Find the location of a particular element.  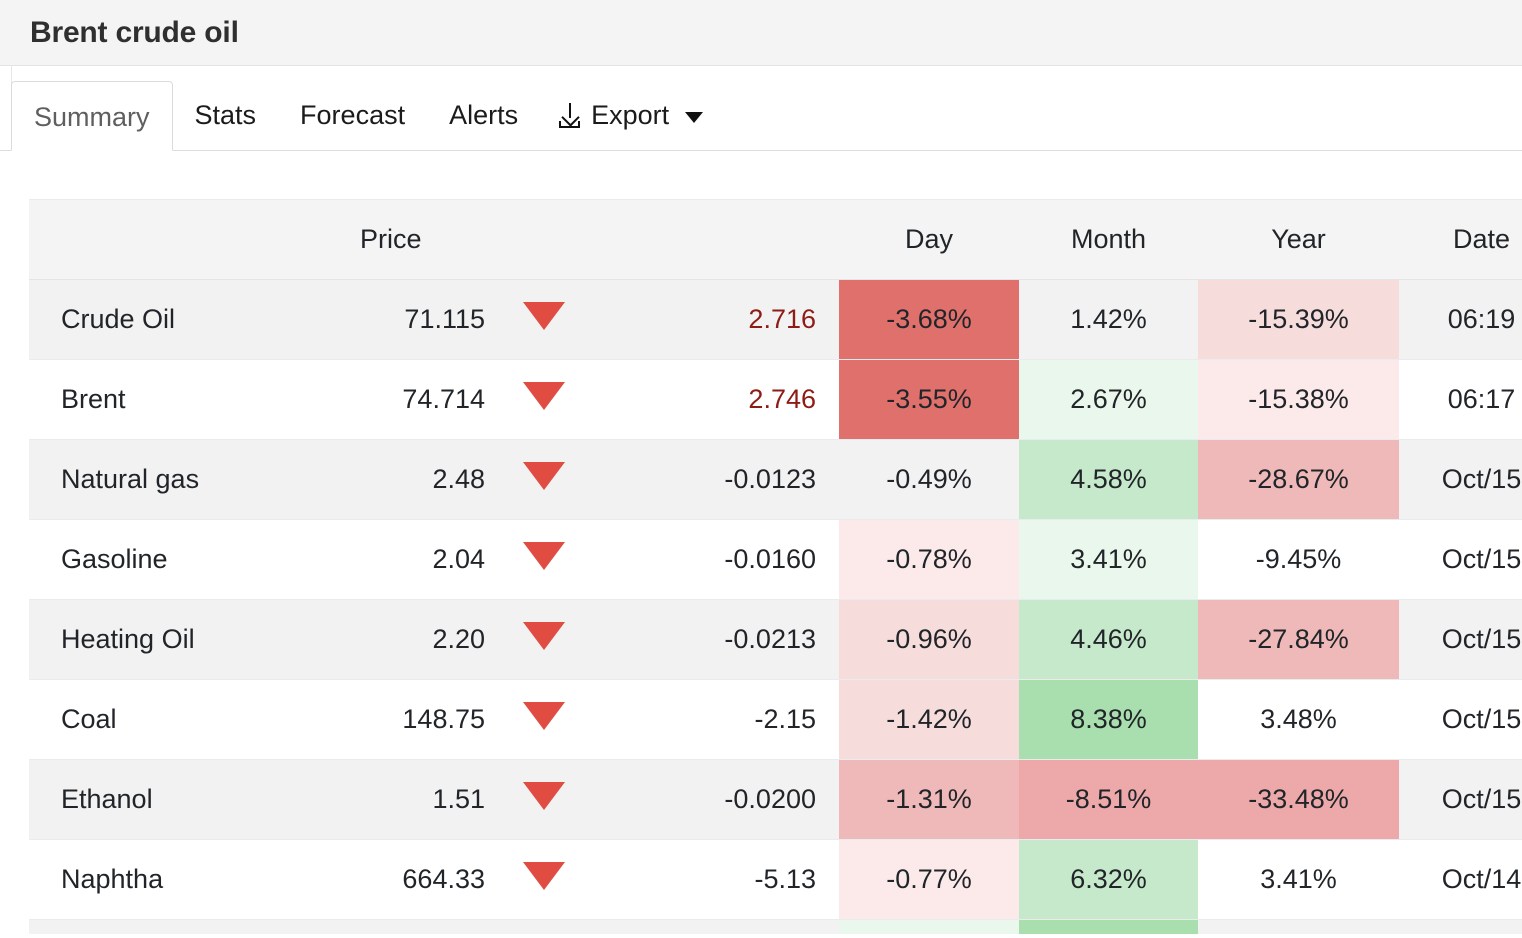

cell-month-change: 3.41% is located at coordinates (1108, 559).